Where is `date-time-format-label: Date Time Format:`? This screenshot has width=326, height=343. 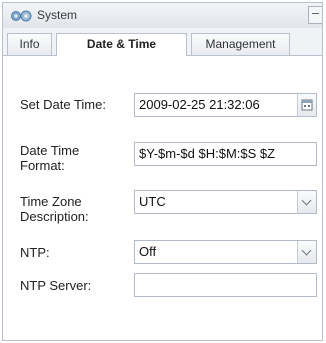
date-time-format-label: Date Time Format: is located at coordinates (50, 158).